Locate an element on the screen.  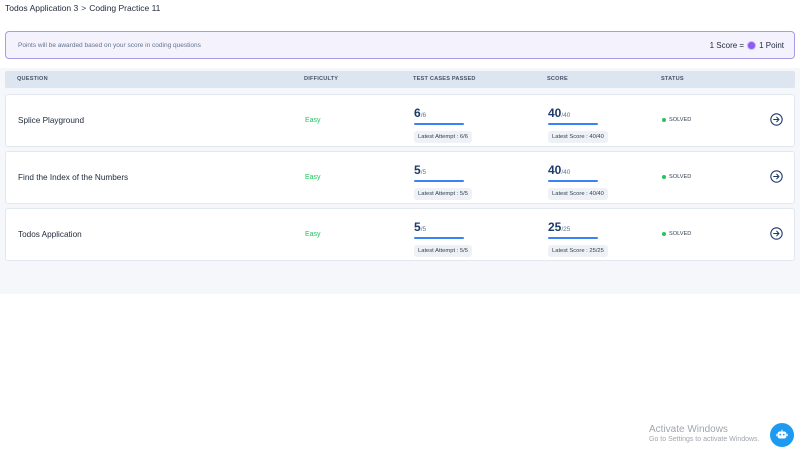
score-metric: 25/25 Latest Score : 25/25 is located at coordinates (588, 237).